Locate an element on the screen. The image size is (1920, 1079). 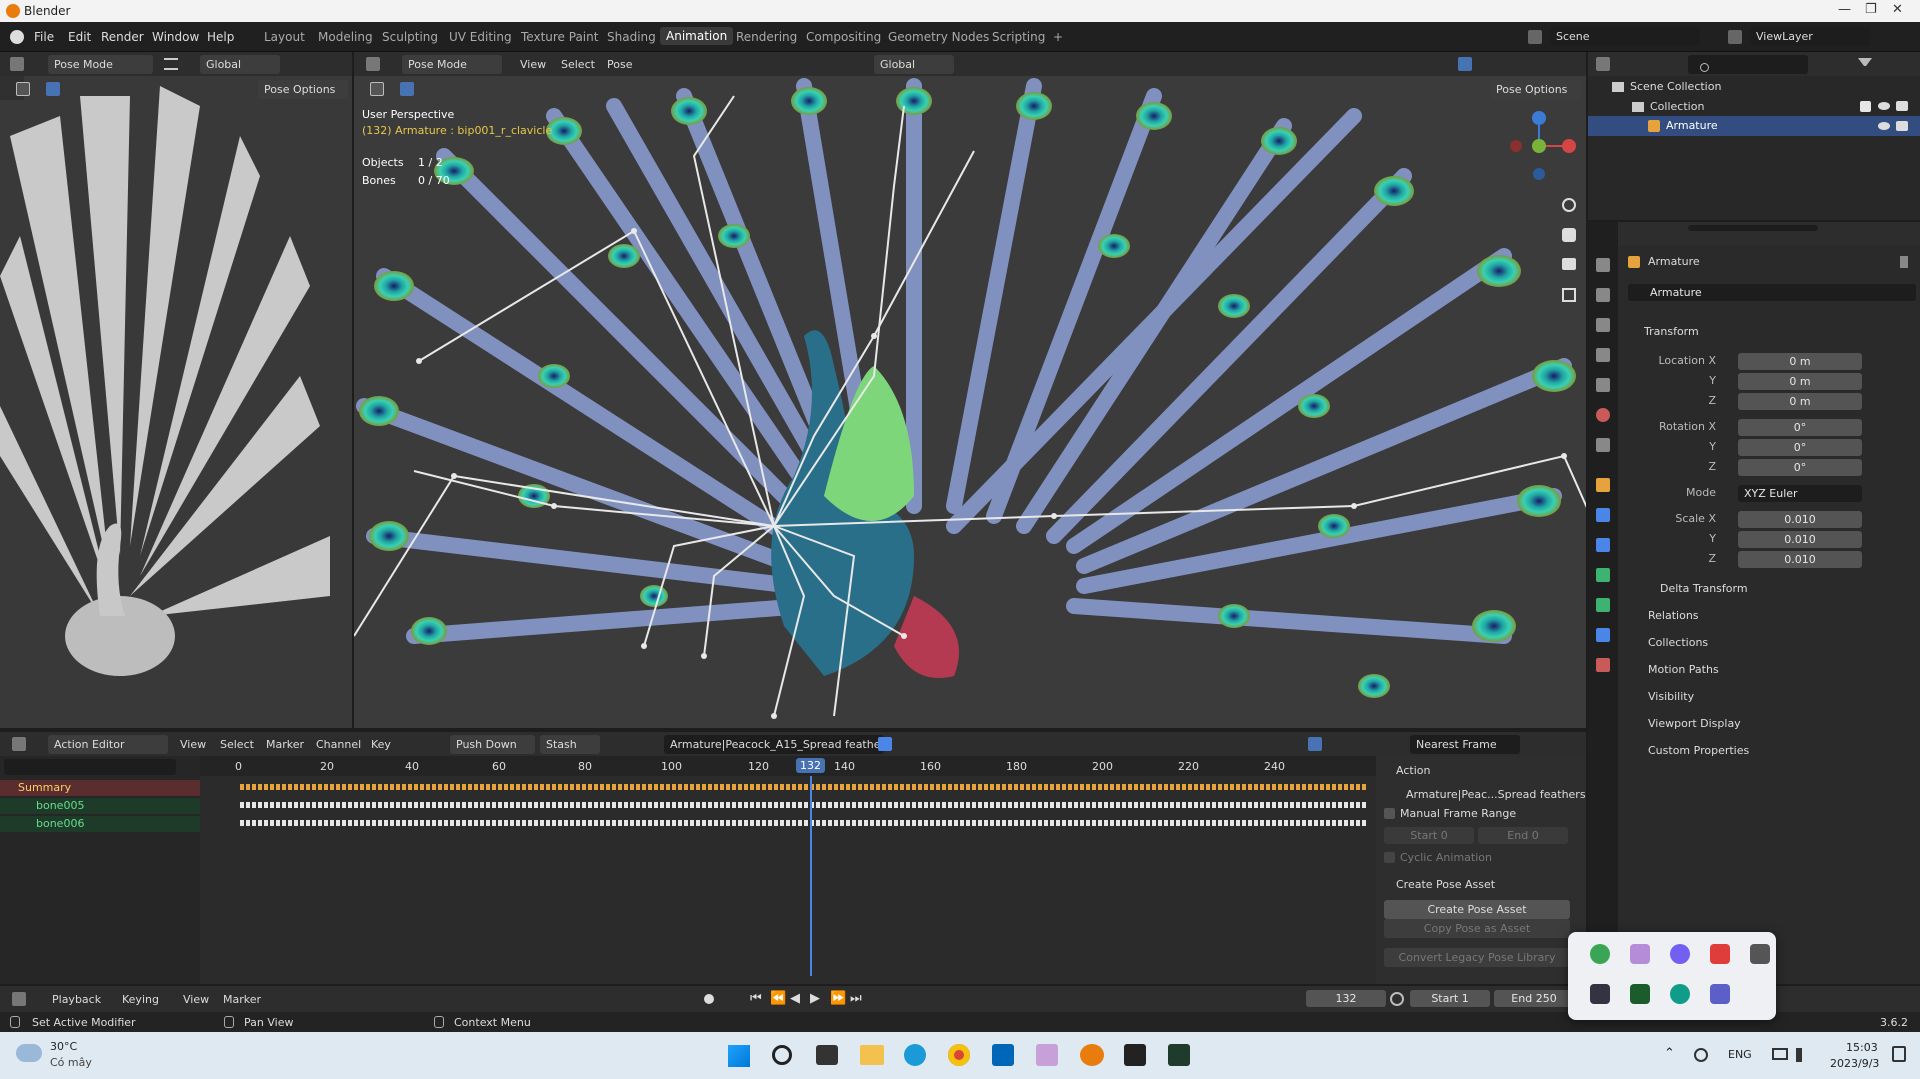
file-explorer-icon is located at coordinates (872, 1055).